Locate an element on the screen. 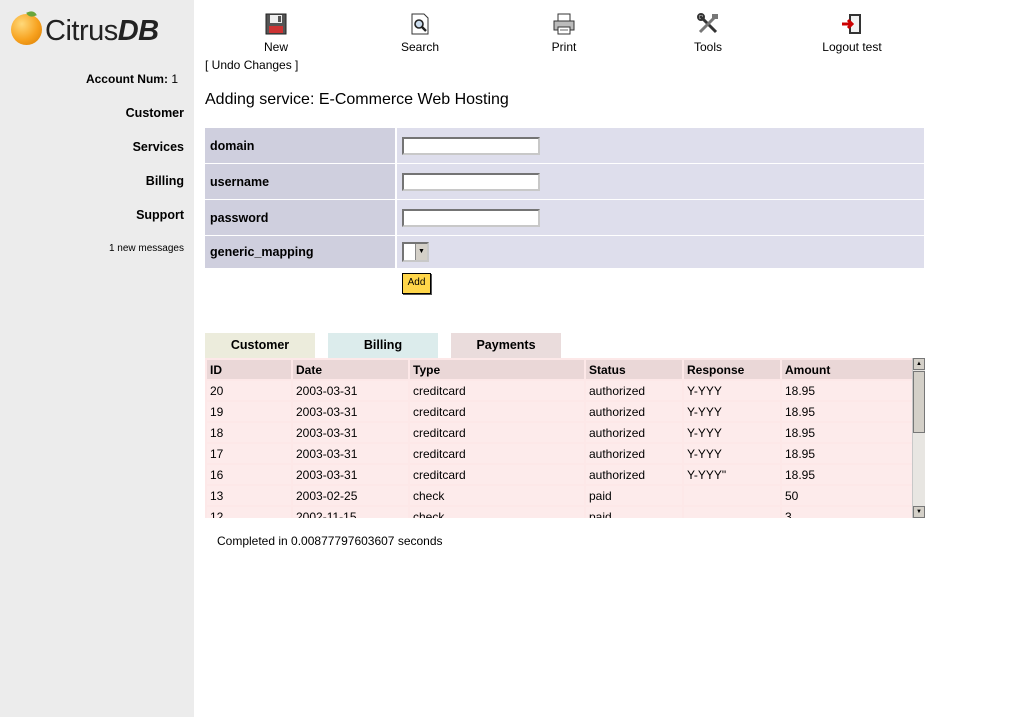  generic-mapping-select: ▼ is located at coordinates (415, 252).